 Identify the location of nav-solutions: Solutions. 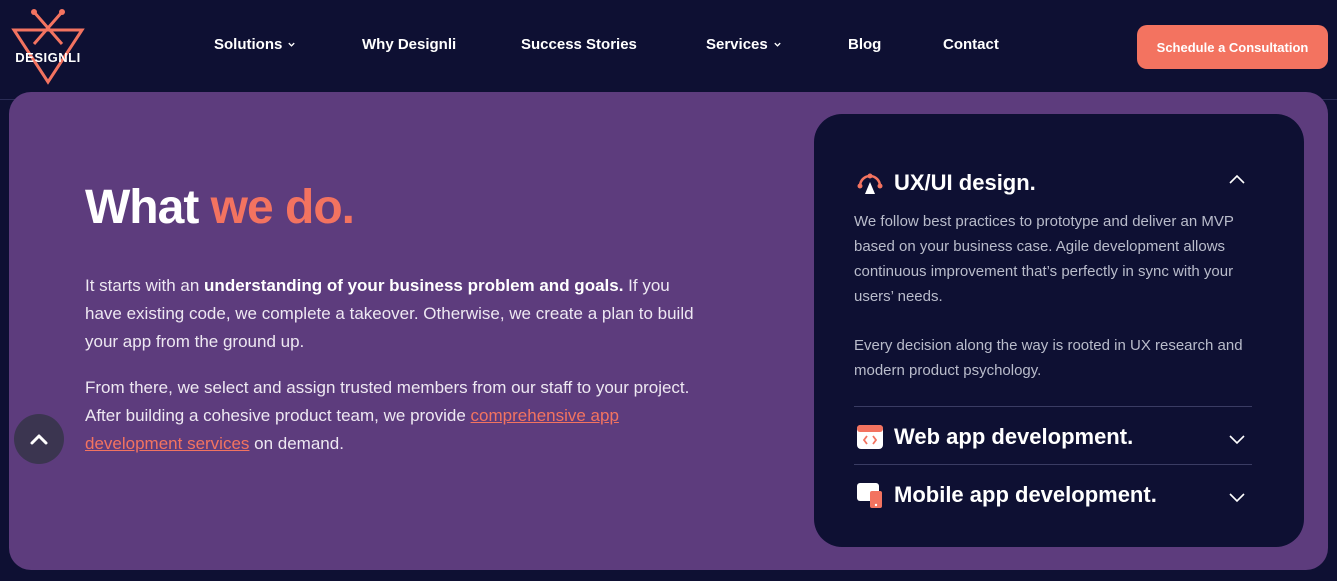
(255, 44).